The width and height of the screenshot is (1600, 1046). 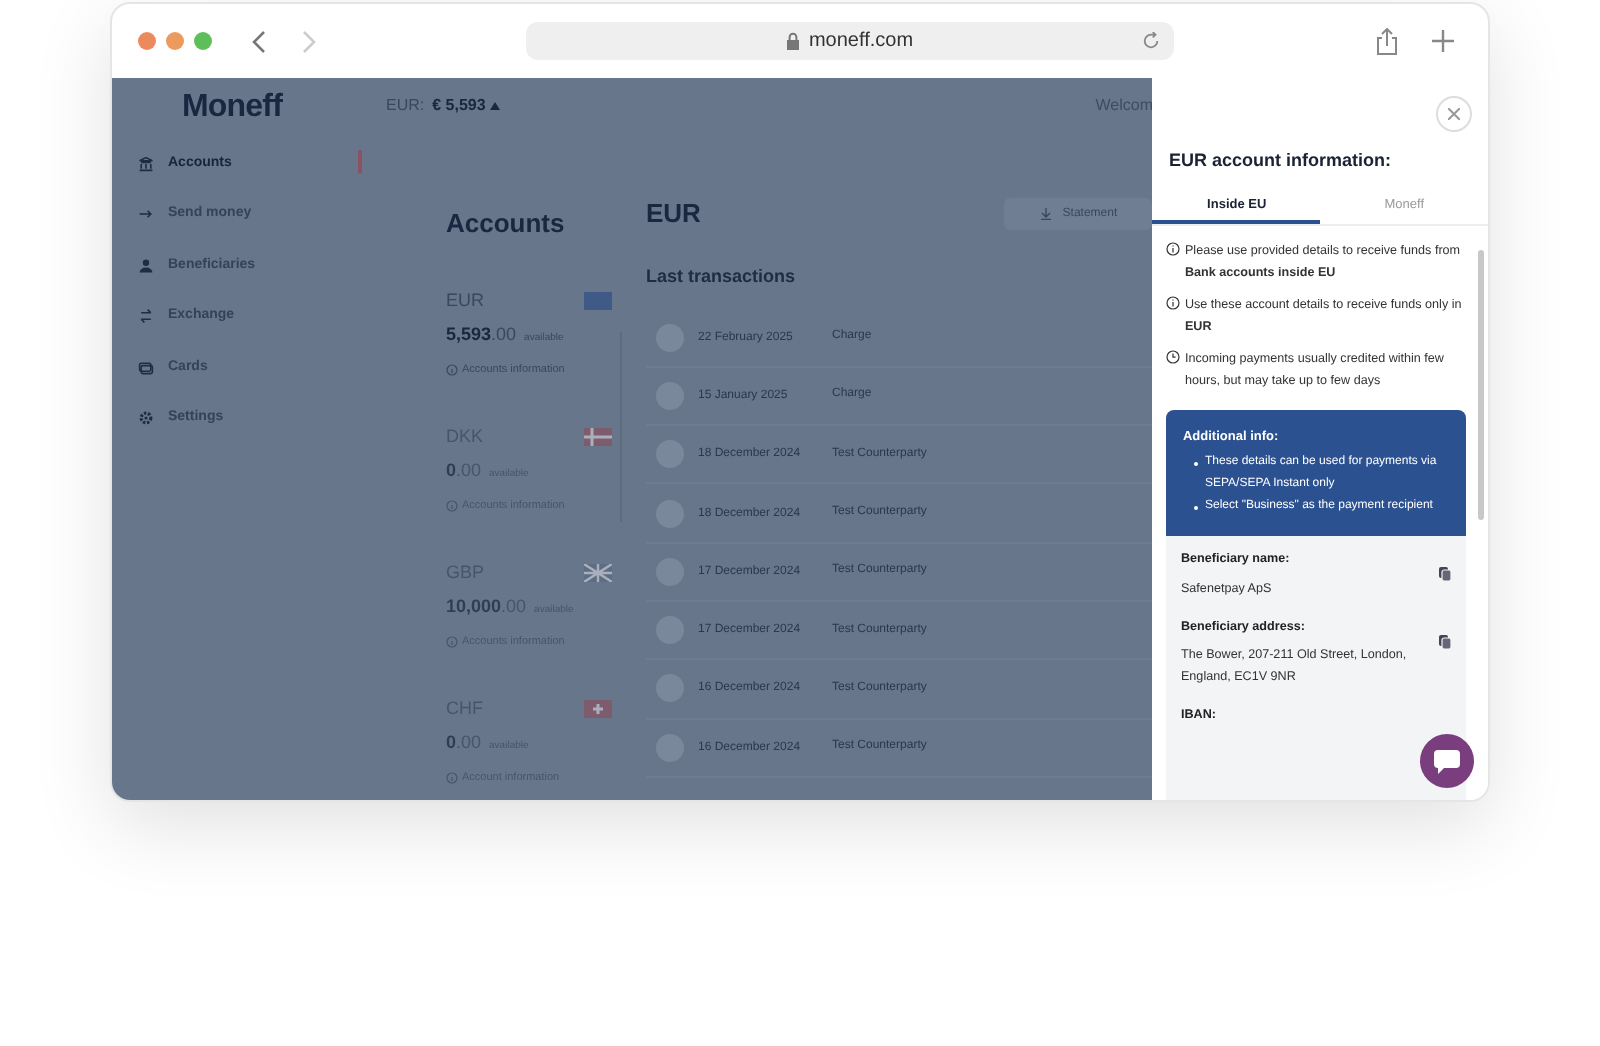 What do you see at coordinates (673, 214) in the screenshot?
I see `currency-heading: EUR` at bounding box center [673, 214].